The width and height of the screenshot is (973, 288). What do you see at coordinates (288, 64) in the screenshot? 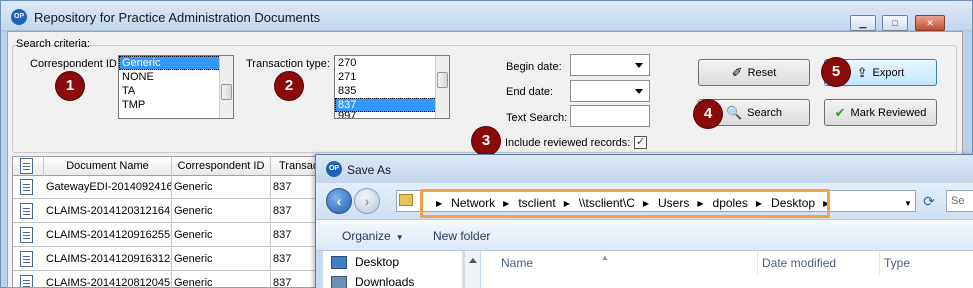
I see `transaction-type-label: Transaction type:` at bounding box center [288, 64].